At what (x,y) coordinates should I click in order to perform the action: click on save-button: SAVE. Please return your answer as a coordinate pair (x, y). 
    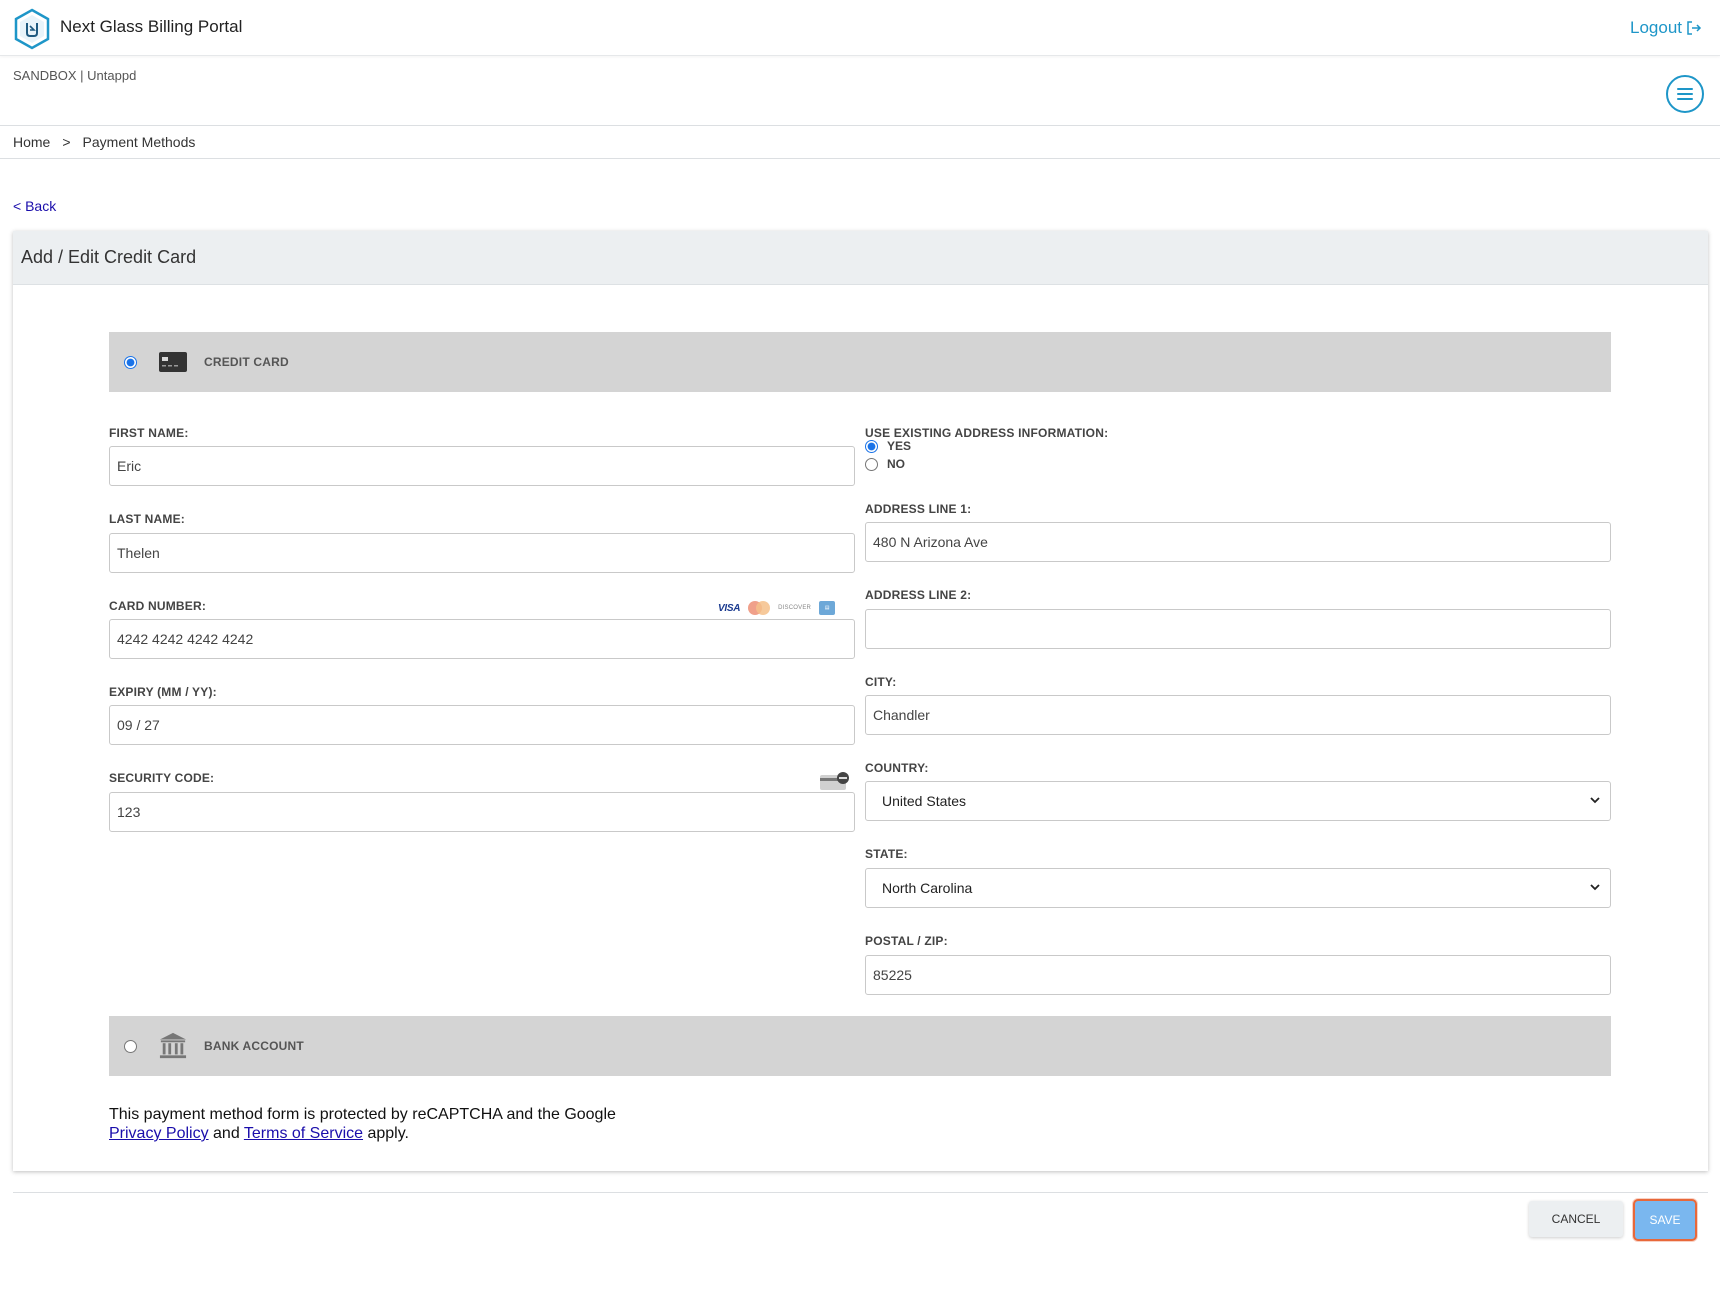
    Looking at the image, I should click on (1665, 1220).